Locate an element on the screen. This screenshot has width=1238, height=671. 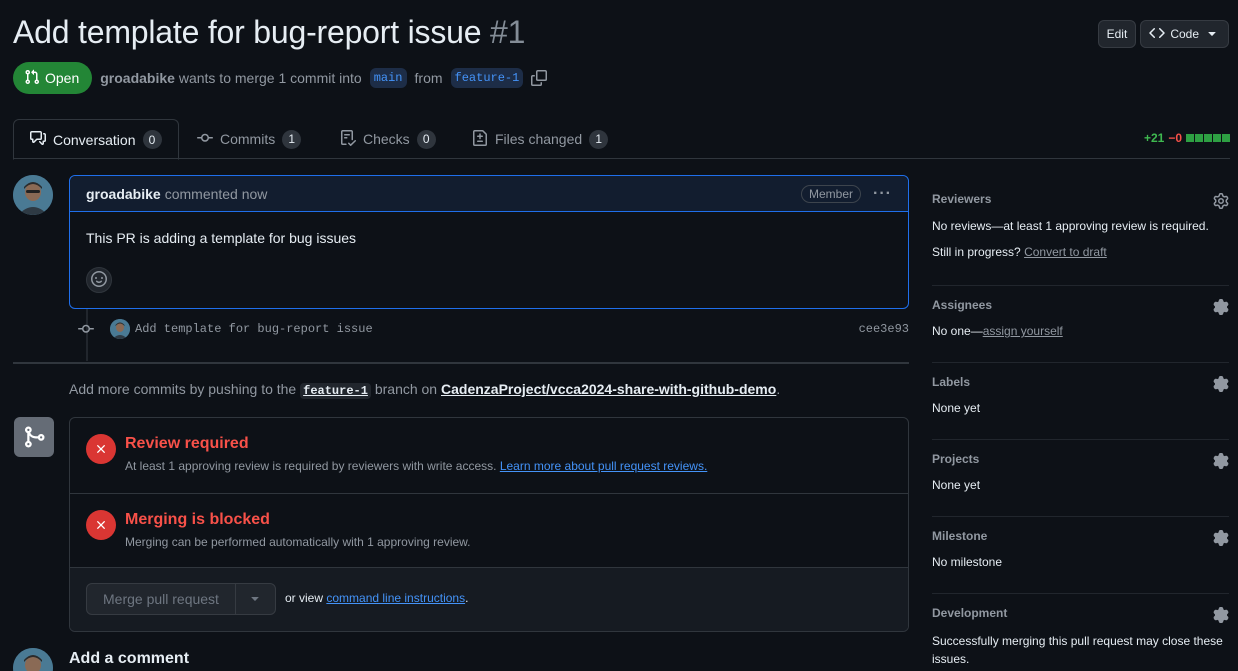
merge-text: wants to merge 1 commit into is located at coordinates (270, 78).